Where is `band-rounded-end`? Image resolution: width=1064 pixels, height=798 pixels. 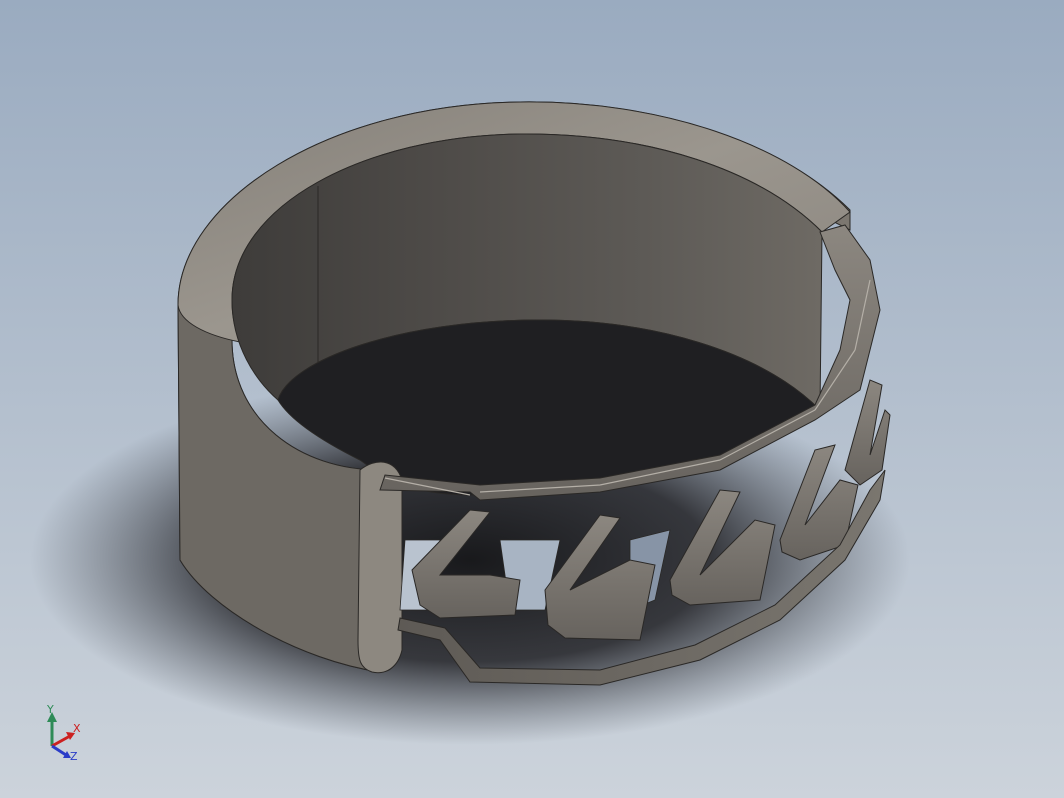
band-rounded-end is located at coordinates (380, 567).